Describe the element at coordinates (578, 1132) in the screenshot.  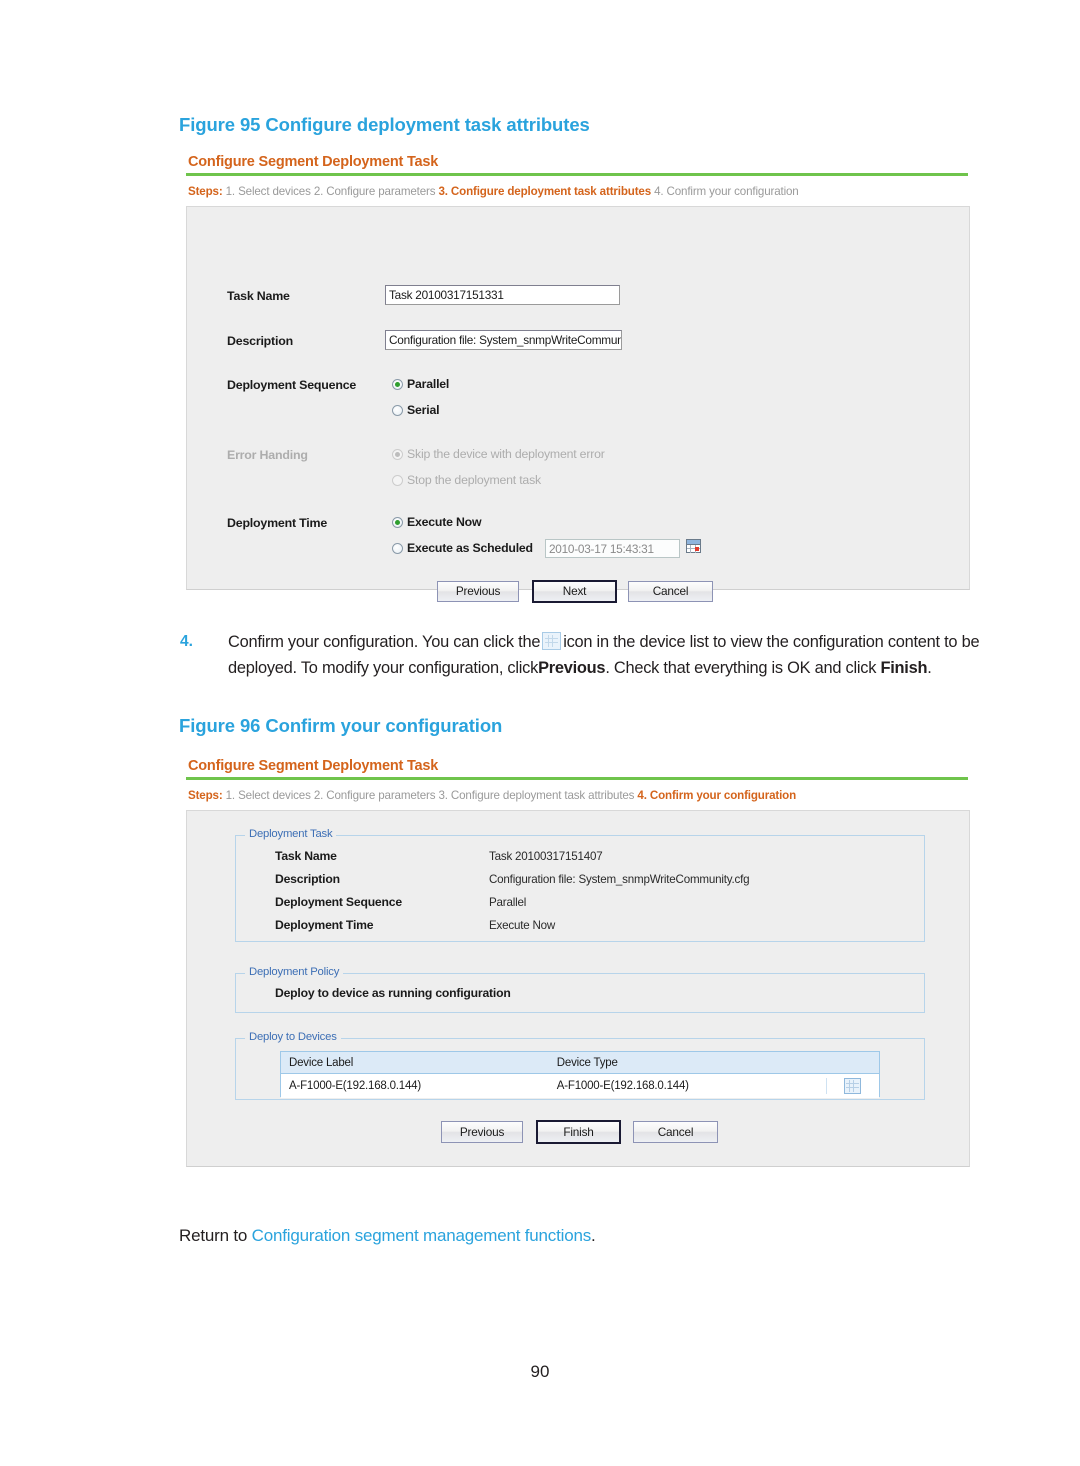
I see `fig96-finish-button: Finish` at that location.